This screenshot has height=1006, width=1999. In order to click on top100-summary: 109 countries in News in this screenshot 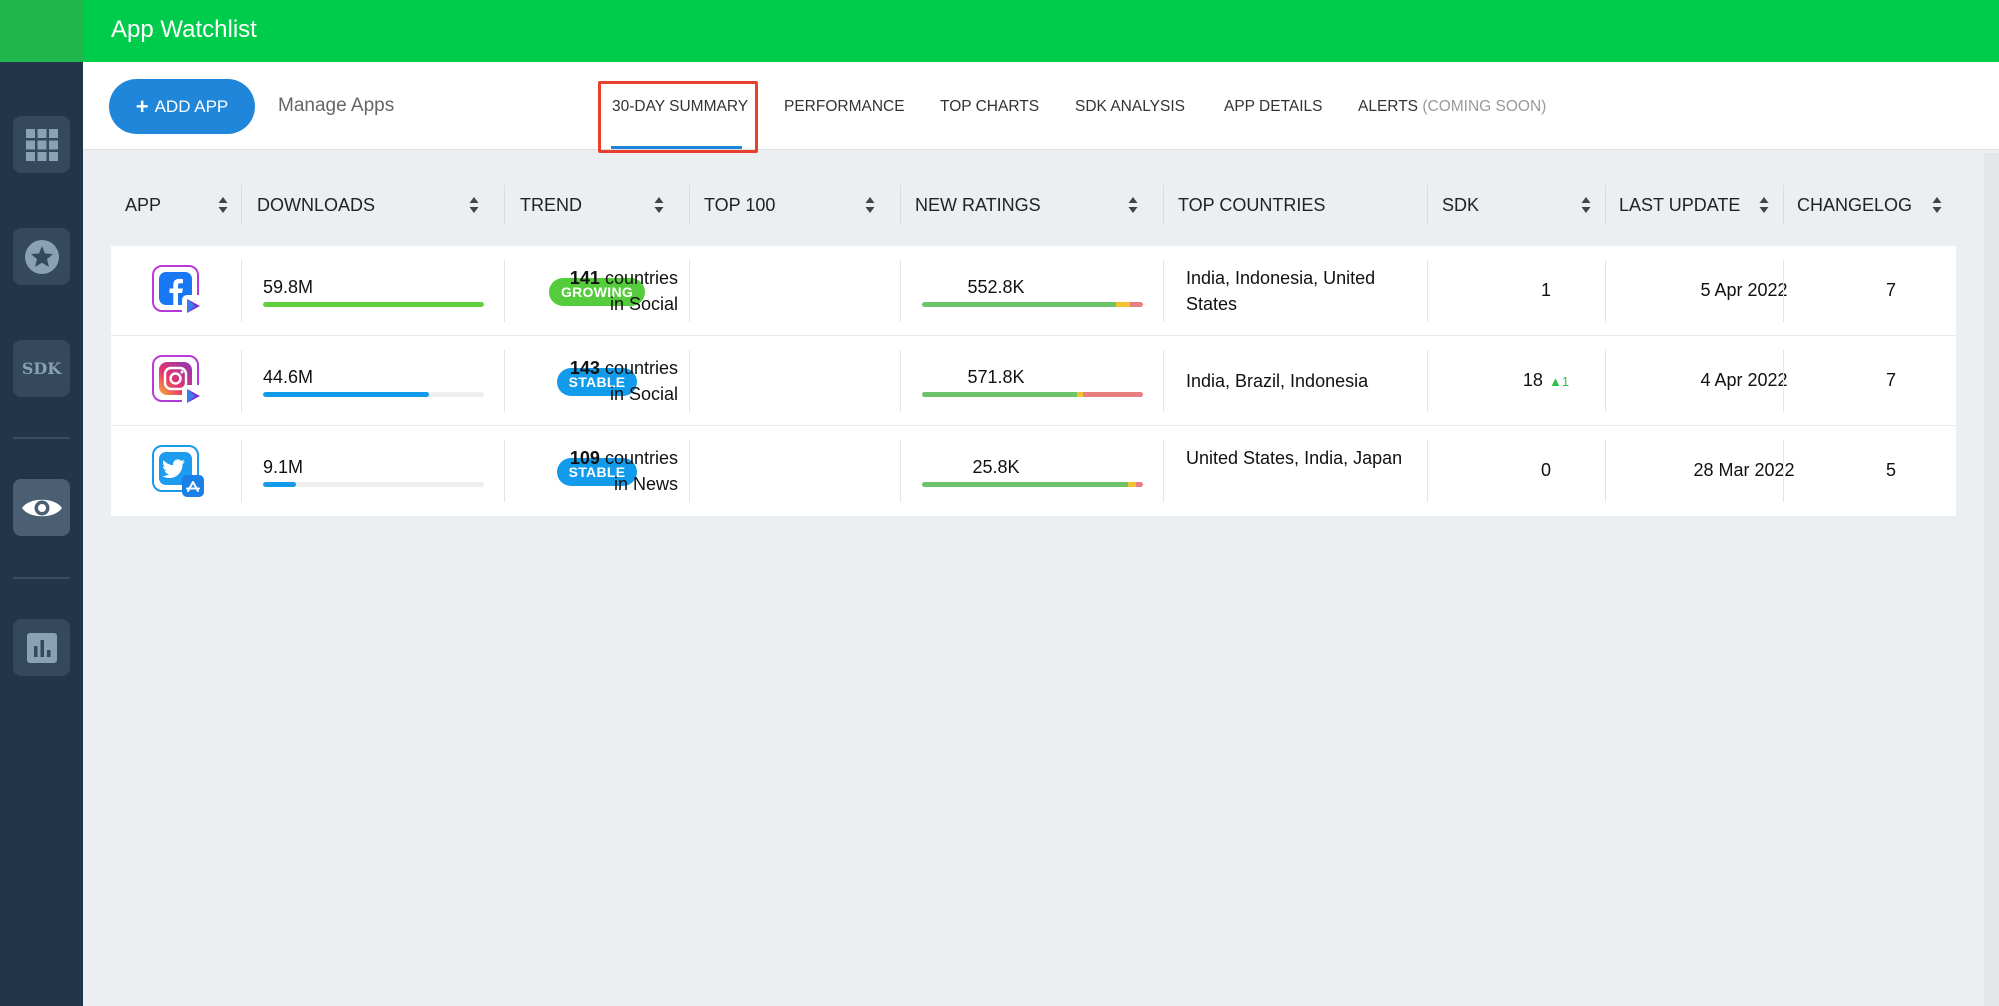, I will do `click(624, 471)`.